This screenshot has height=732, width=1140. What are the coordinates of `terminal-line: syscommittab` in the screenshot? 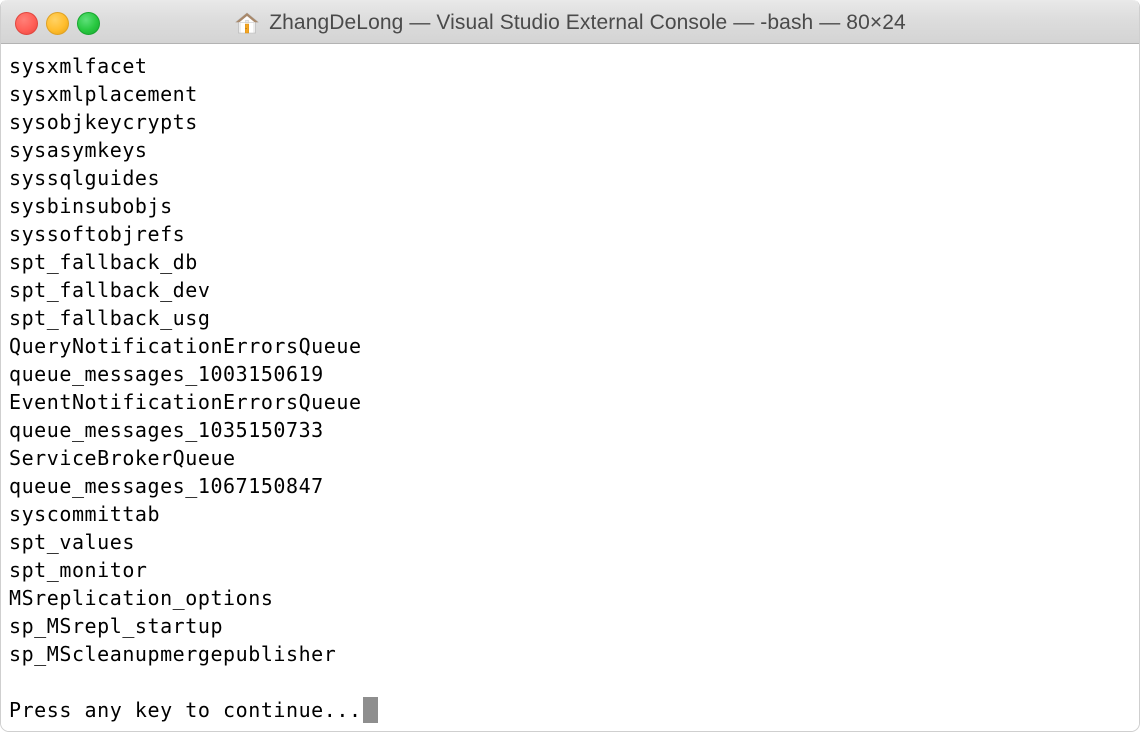 It's located at (85, 514).